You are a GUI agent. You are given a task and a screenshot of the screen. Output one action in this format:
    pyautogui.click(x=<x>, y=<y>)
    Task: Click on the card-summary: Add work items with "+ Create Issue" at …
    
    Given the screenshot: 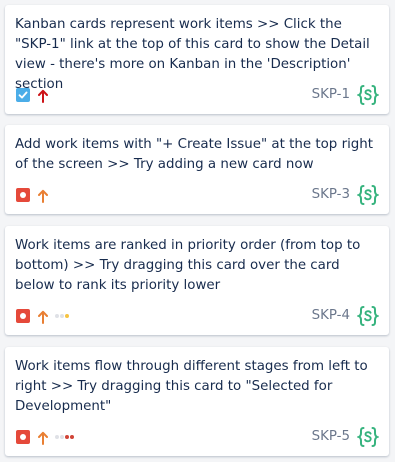 What is the action you would take?
    pyautogui.click(x=194, y=154)
    